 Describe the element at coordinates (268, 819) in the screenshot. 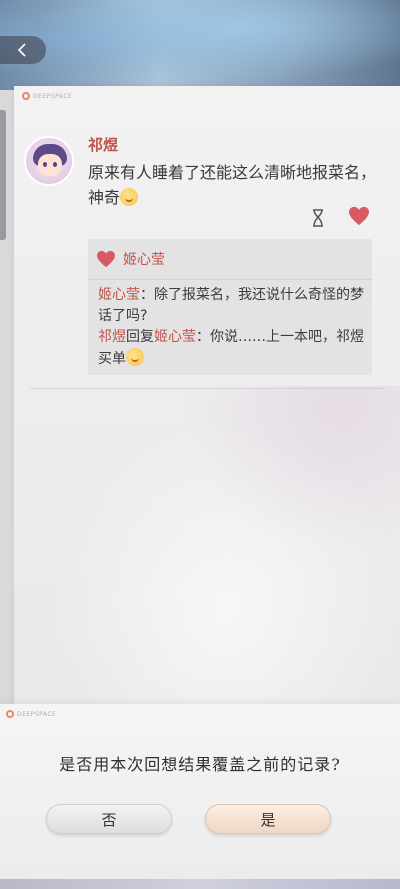

I see `yes-button: 是` at that location.